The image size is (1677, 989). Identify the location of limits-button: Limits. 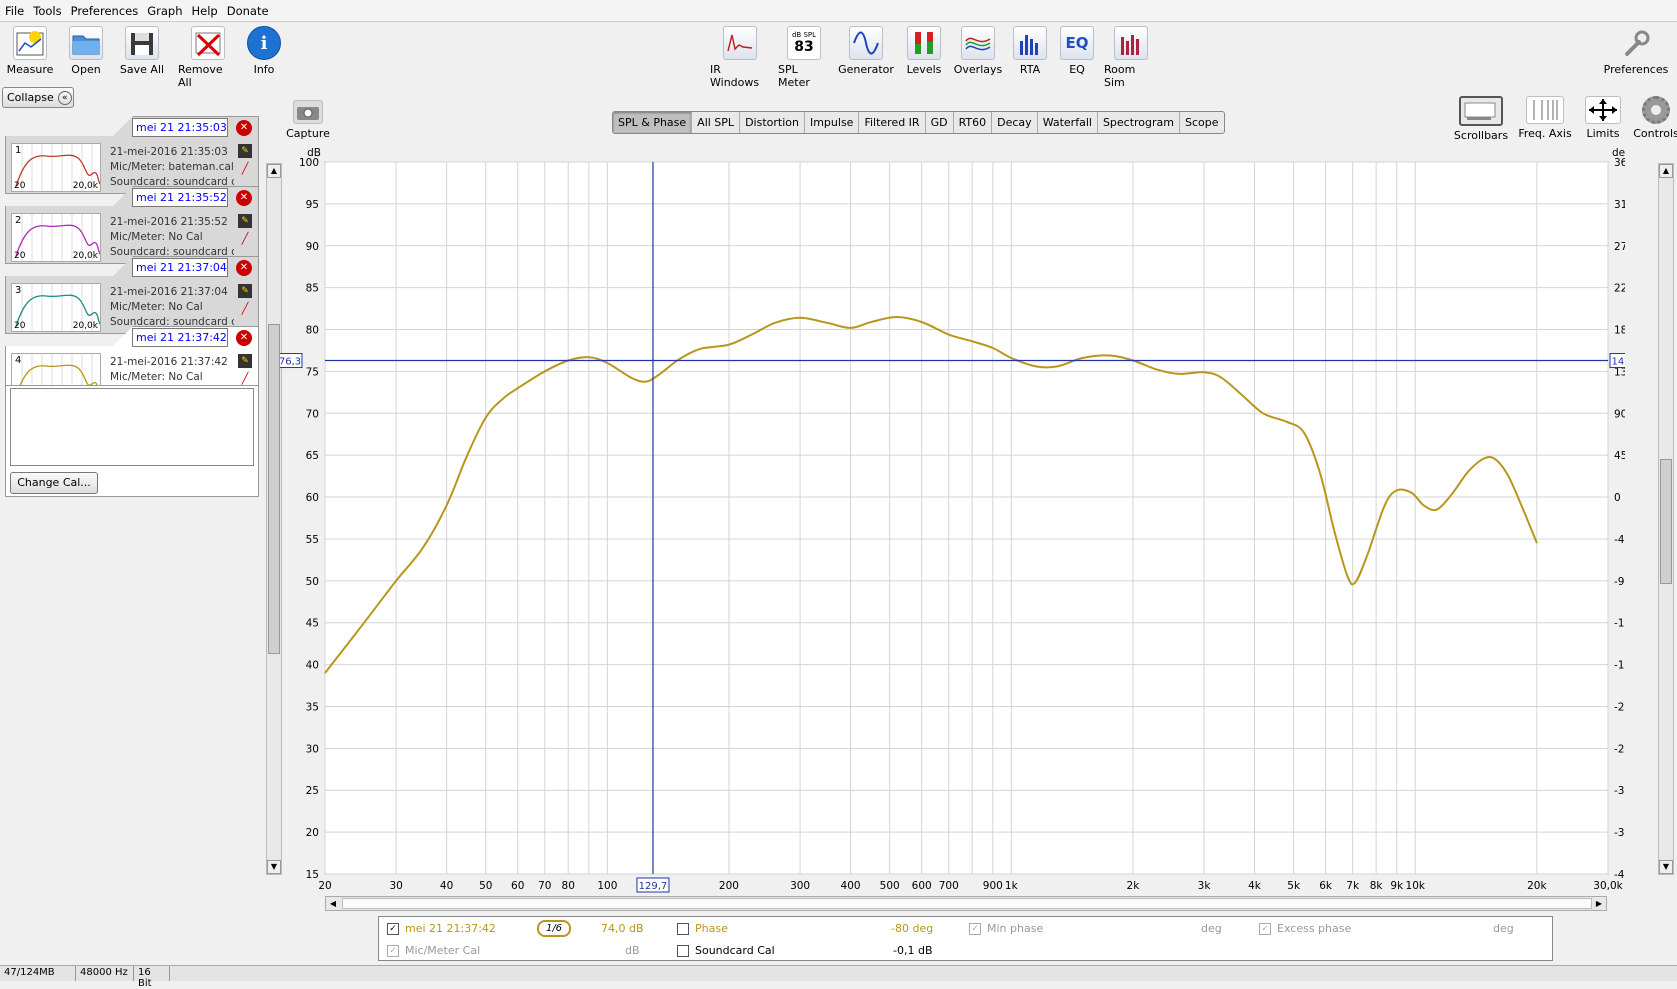
(1603, 119).